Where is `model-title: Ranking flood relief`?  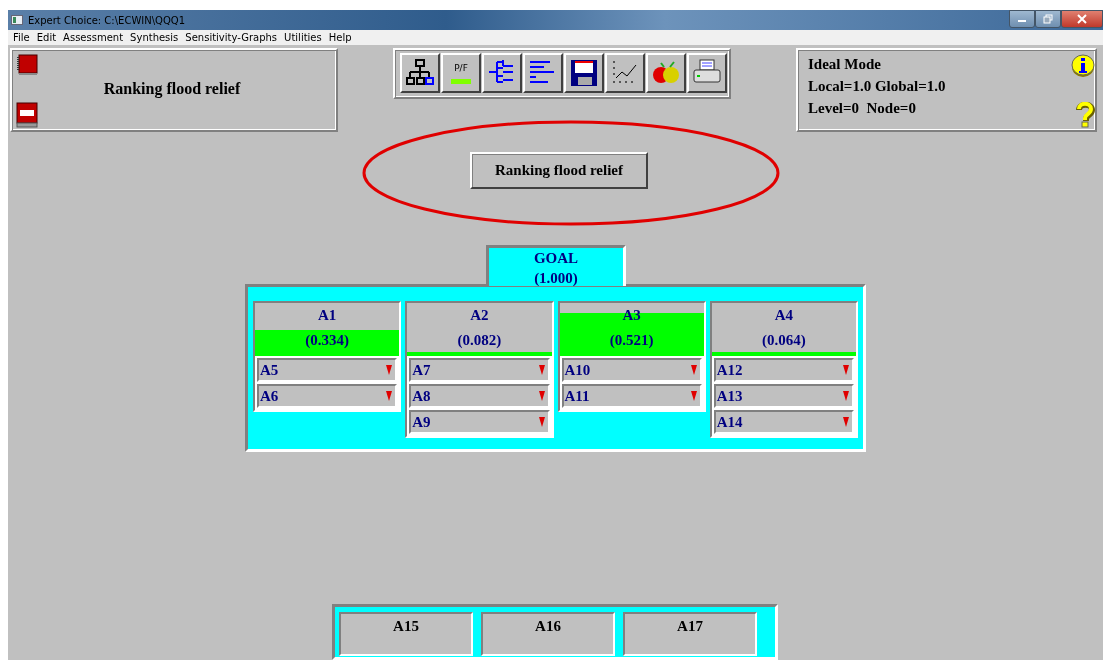 model-title: Ranking flood relief is located at coordinates (172, 89).